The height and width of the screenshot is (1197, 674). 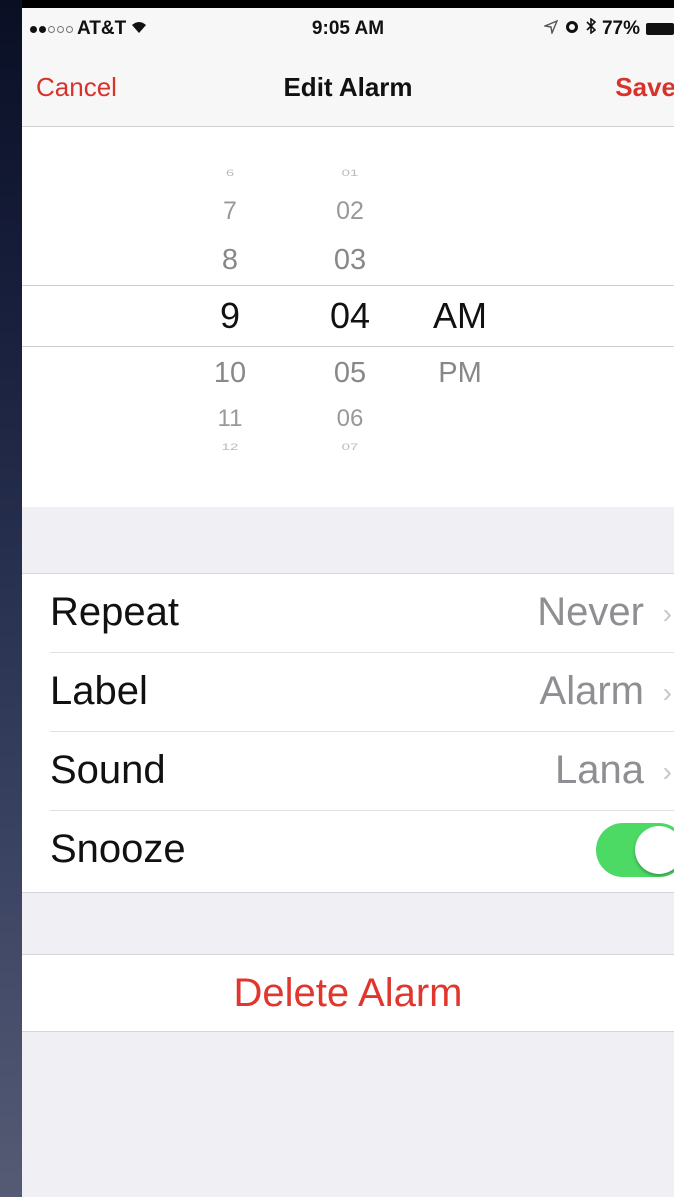 I want to click on repeat-label: Repeat, so click(x=114, y=612).